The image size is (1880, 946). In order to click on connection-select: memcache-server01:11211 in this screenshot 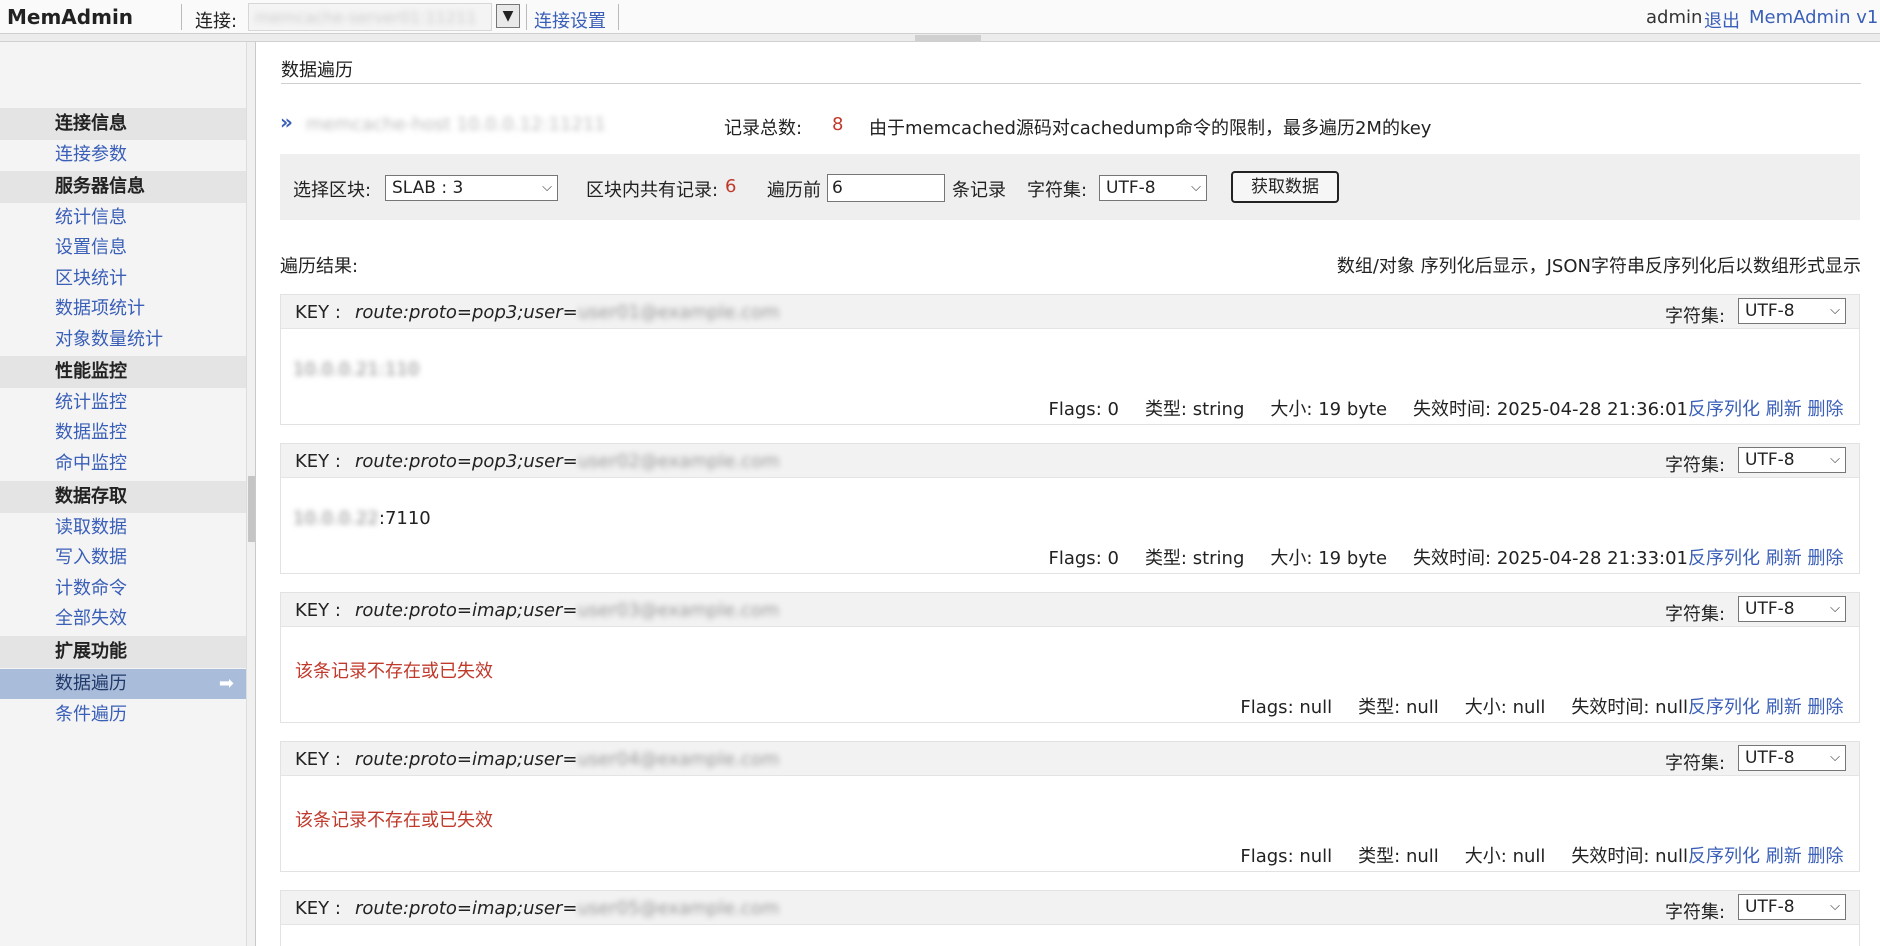, I will do `click(370, 17)`.